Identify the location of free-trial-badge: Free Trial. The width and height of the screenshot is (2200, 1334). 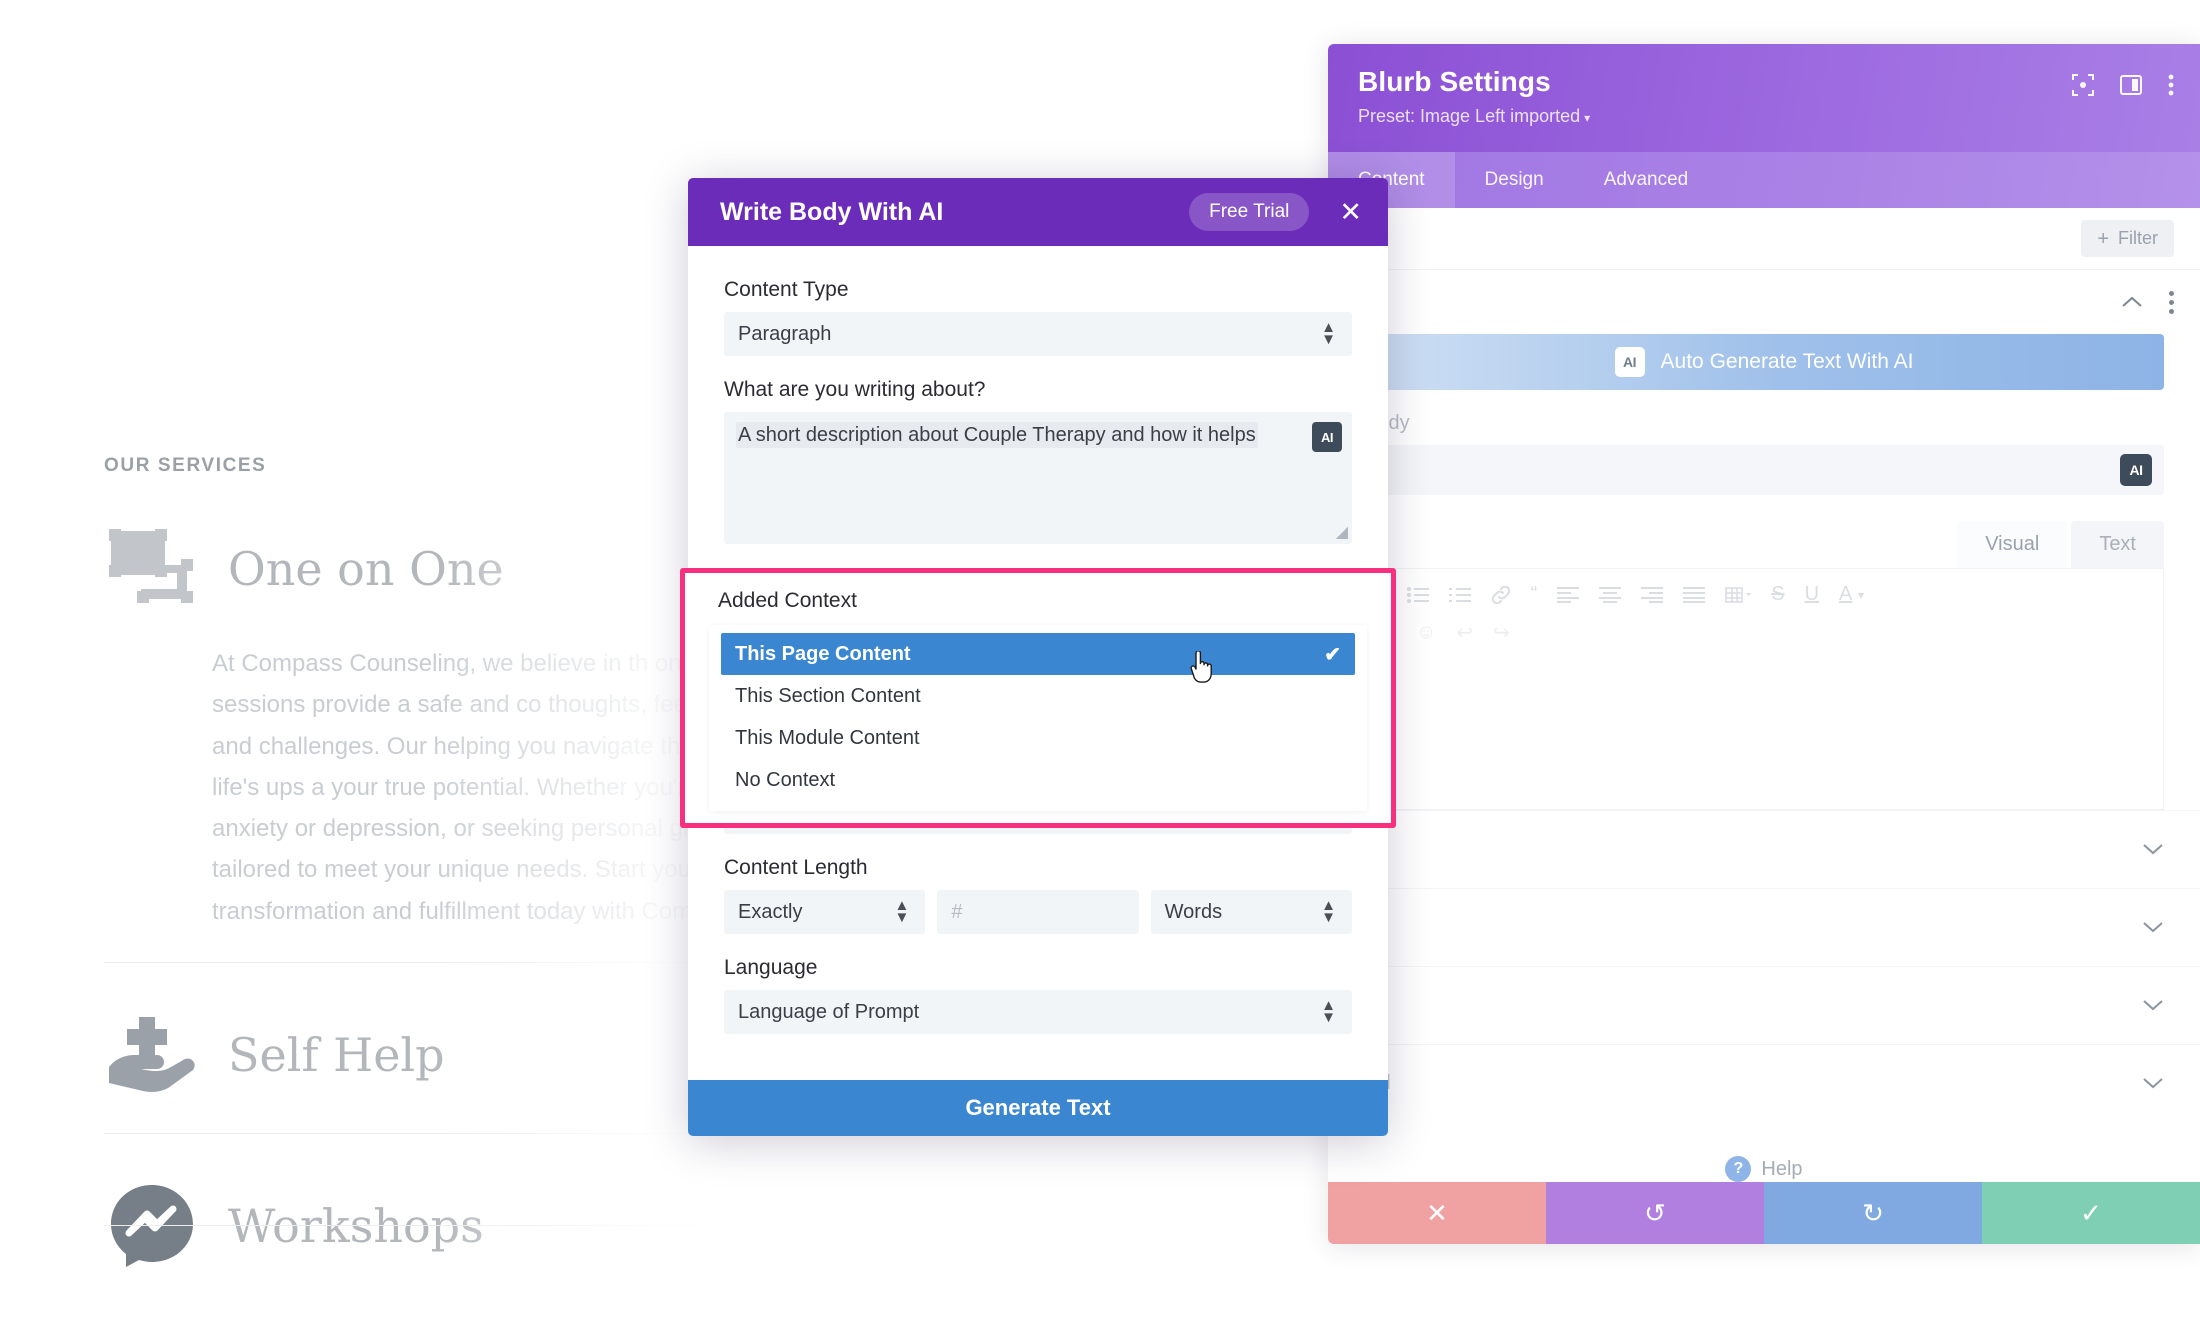
(1249, 212).